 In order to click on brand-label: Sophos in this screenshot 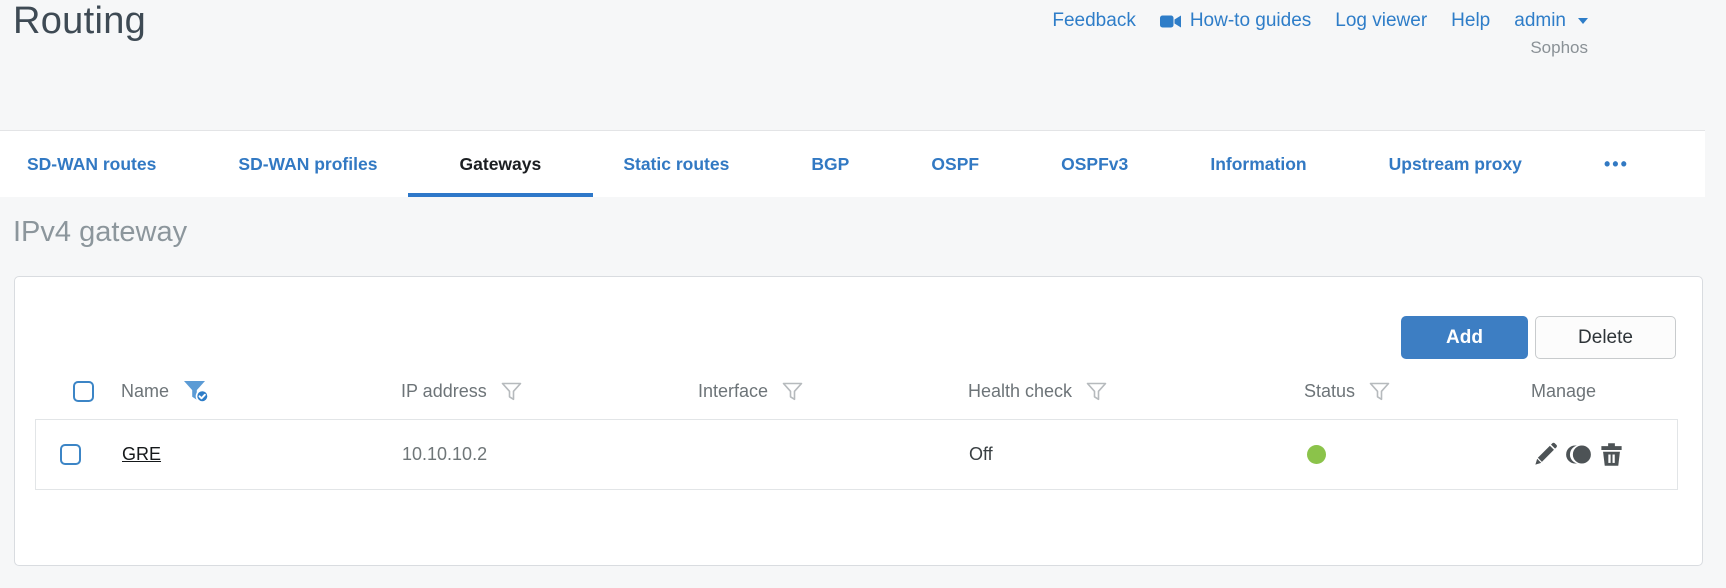, I will do `click(1559, 47)`.